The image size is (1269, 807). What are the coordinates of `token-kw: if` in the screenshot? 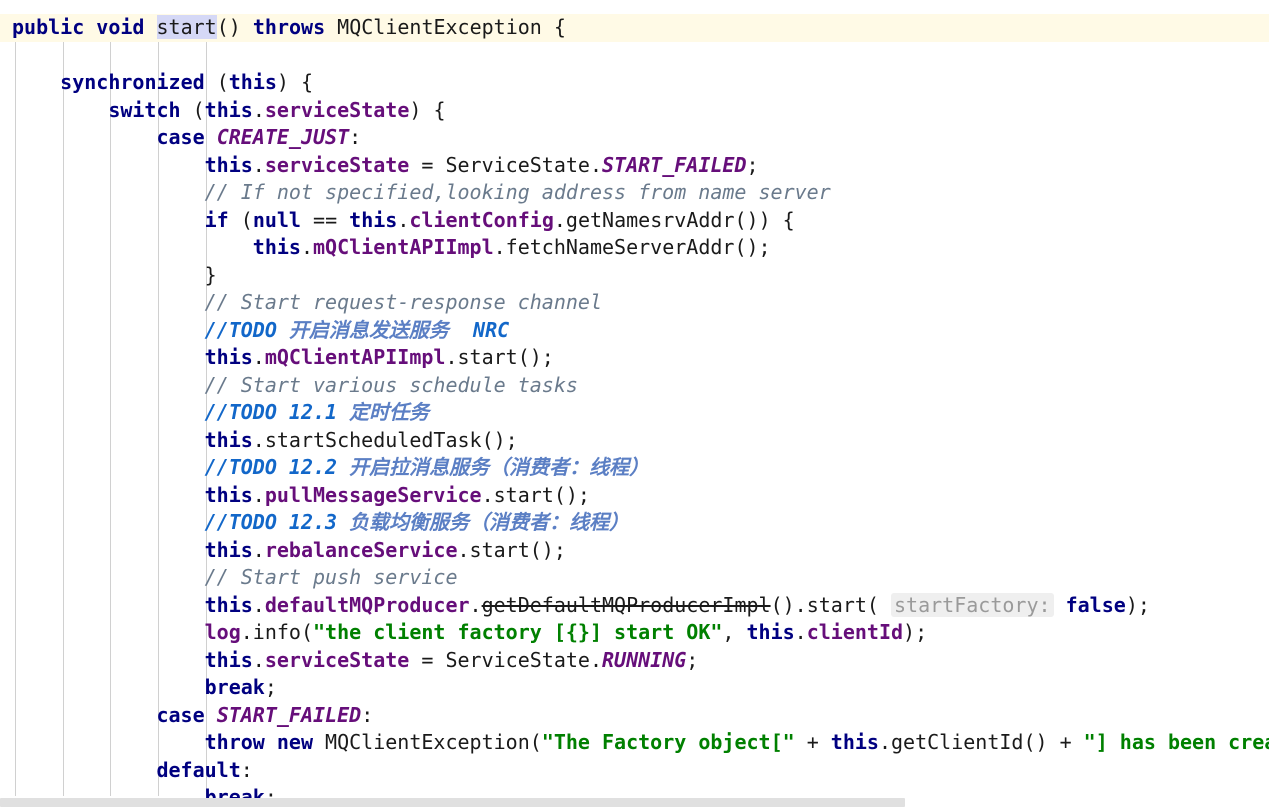 It's located at (216, 219).